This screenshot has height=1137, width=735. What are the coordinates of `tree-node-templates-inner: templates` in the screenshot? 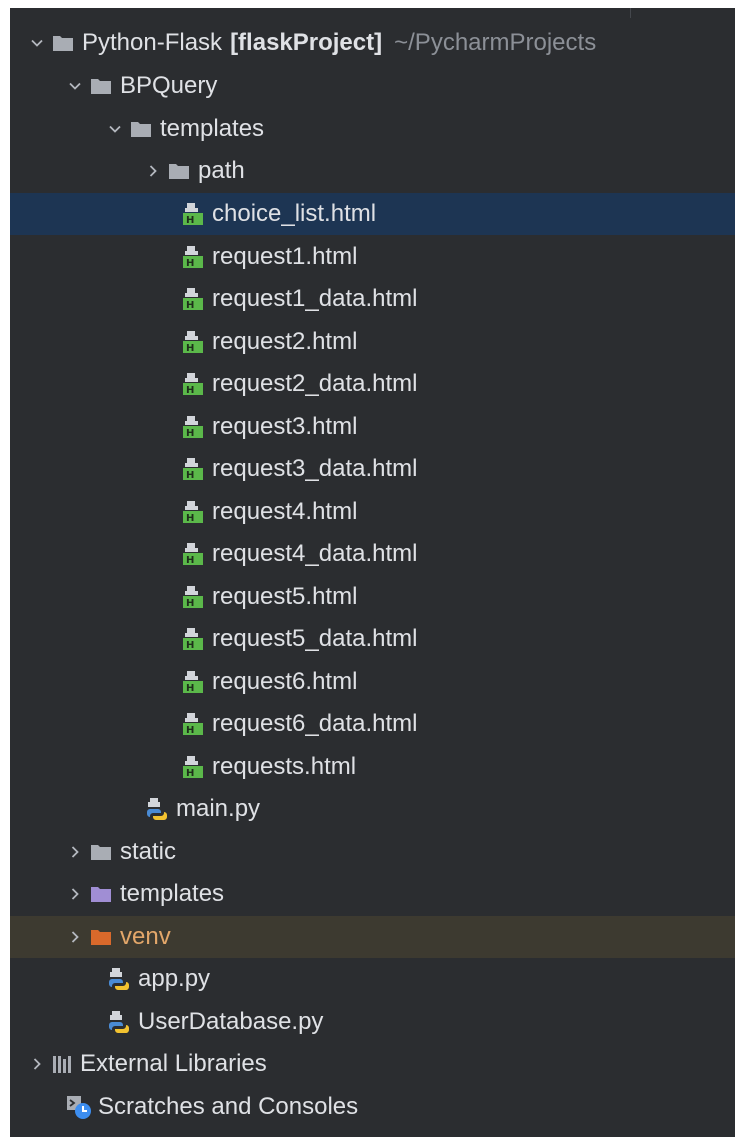 It's located at (372, 129).